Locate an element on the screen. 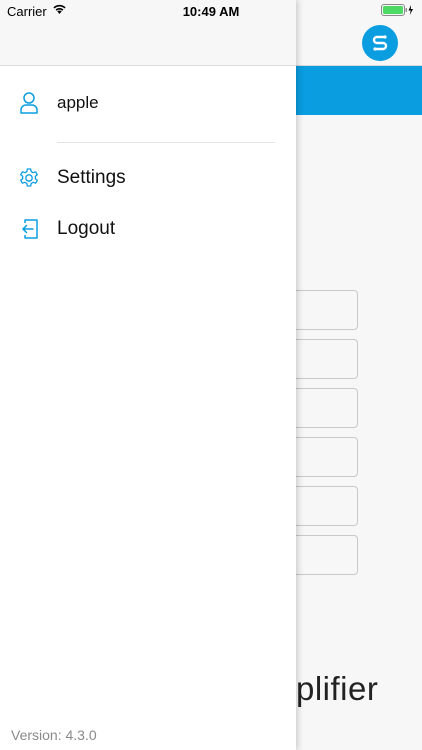  background-brand-text: plifier is located at coordinates (337, 688).